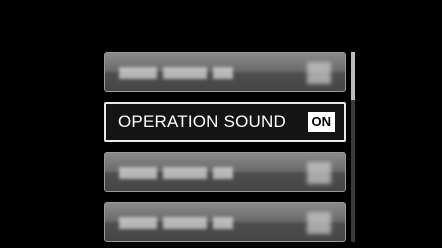  I want to click on scrollbar-thumb, so click(353, 76).